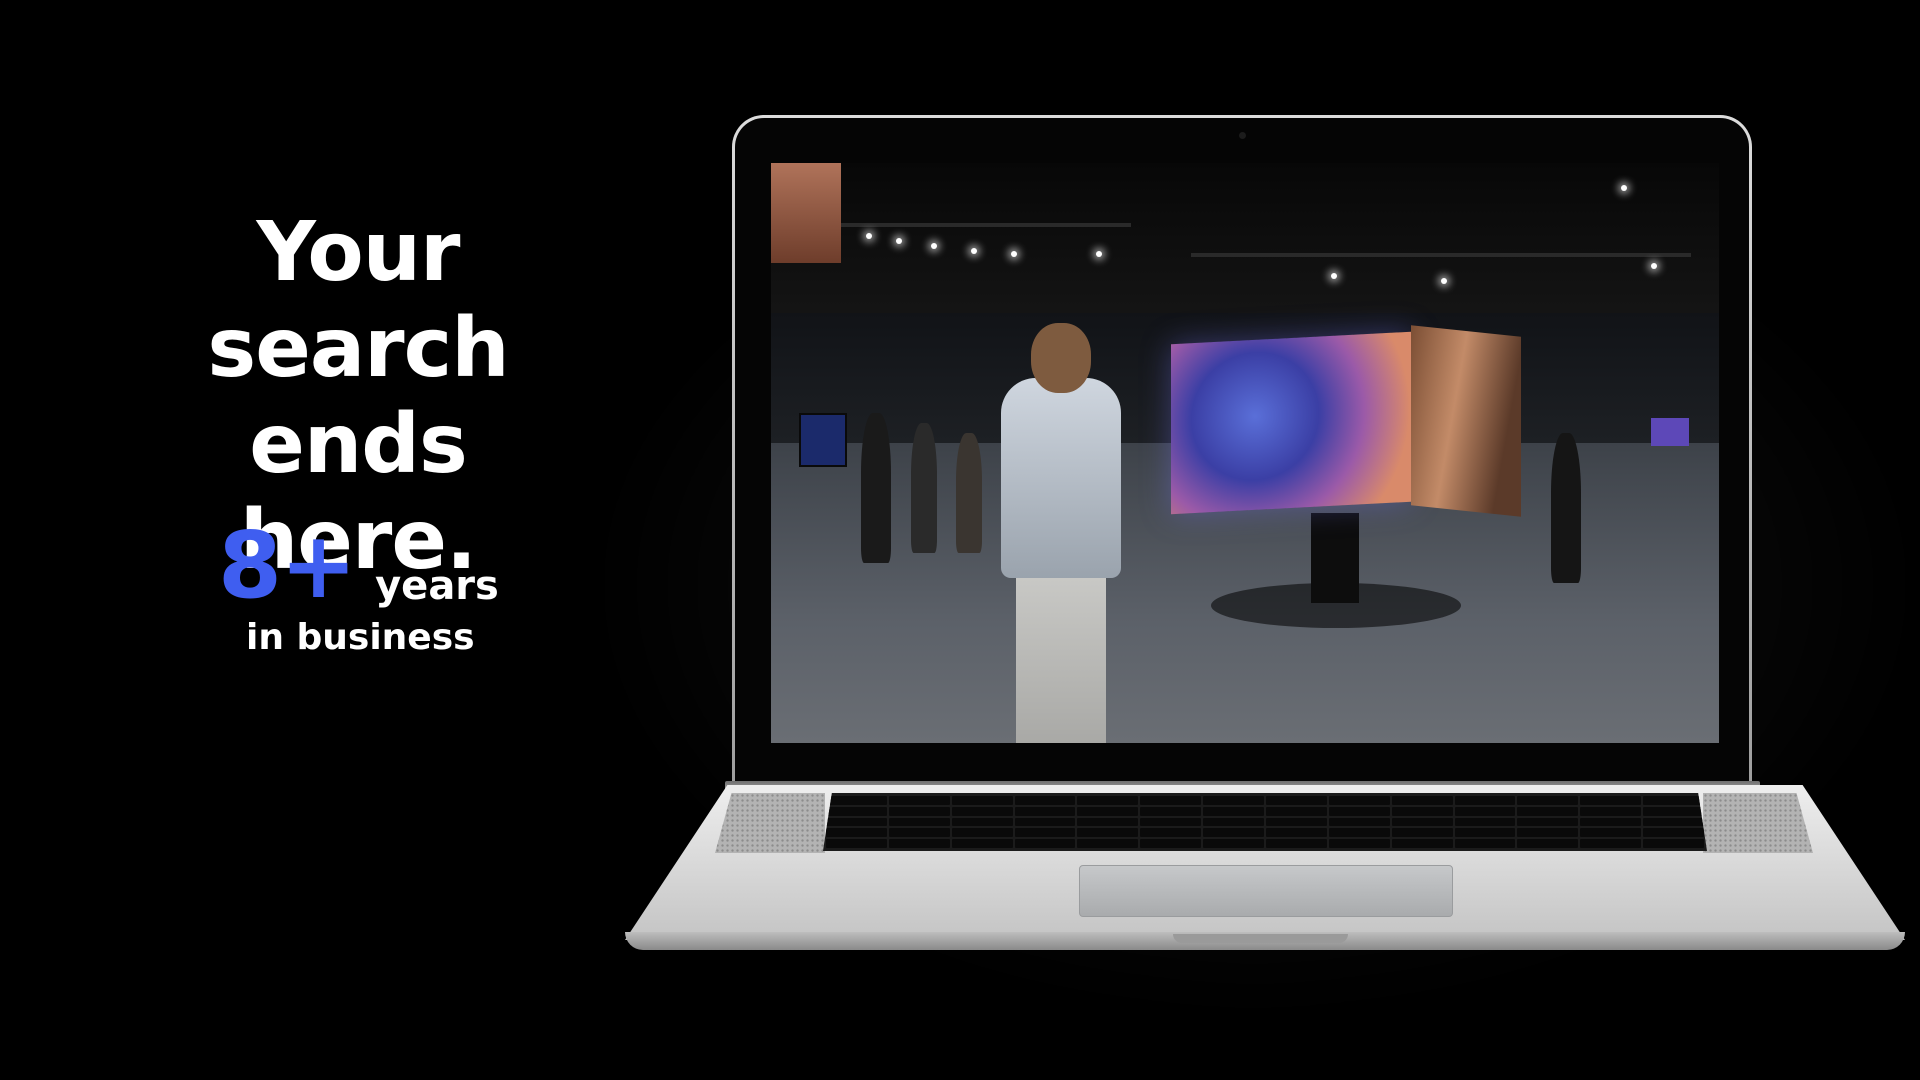 This screenshot has width=1920, height=1080. I want to click on stat-unit: years, so click(437, 586).